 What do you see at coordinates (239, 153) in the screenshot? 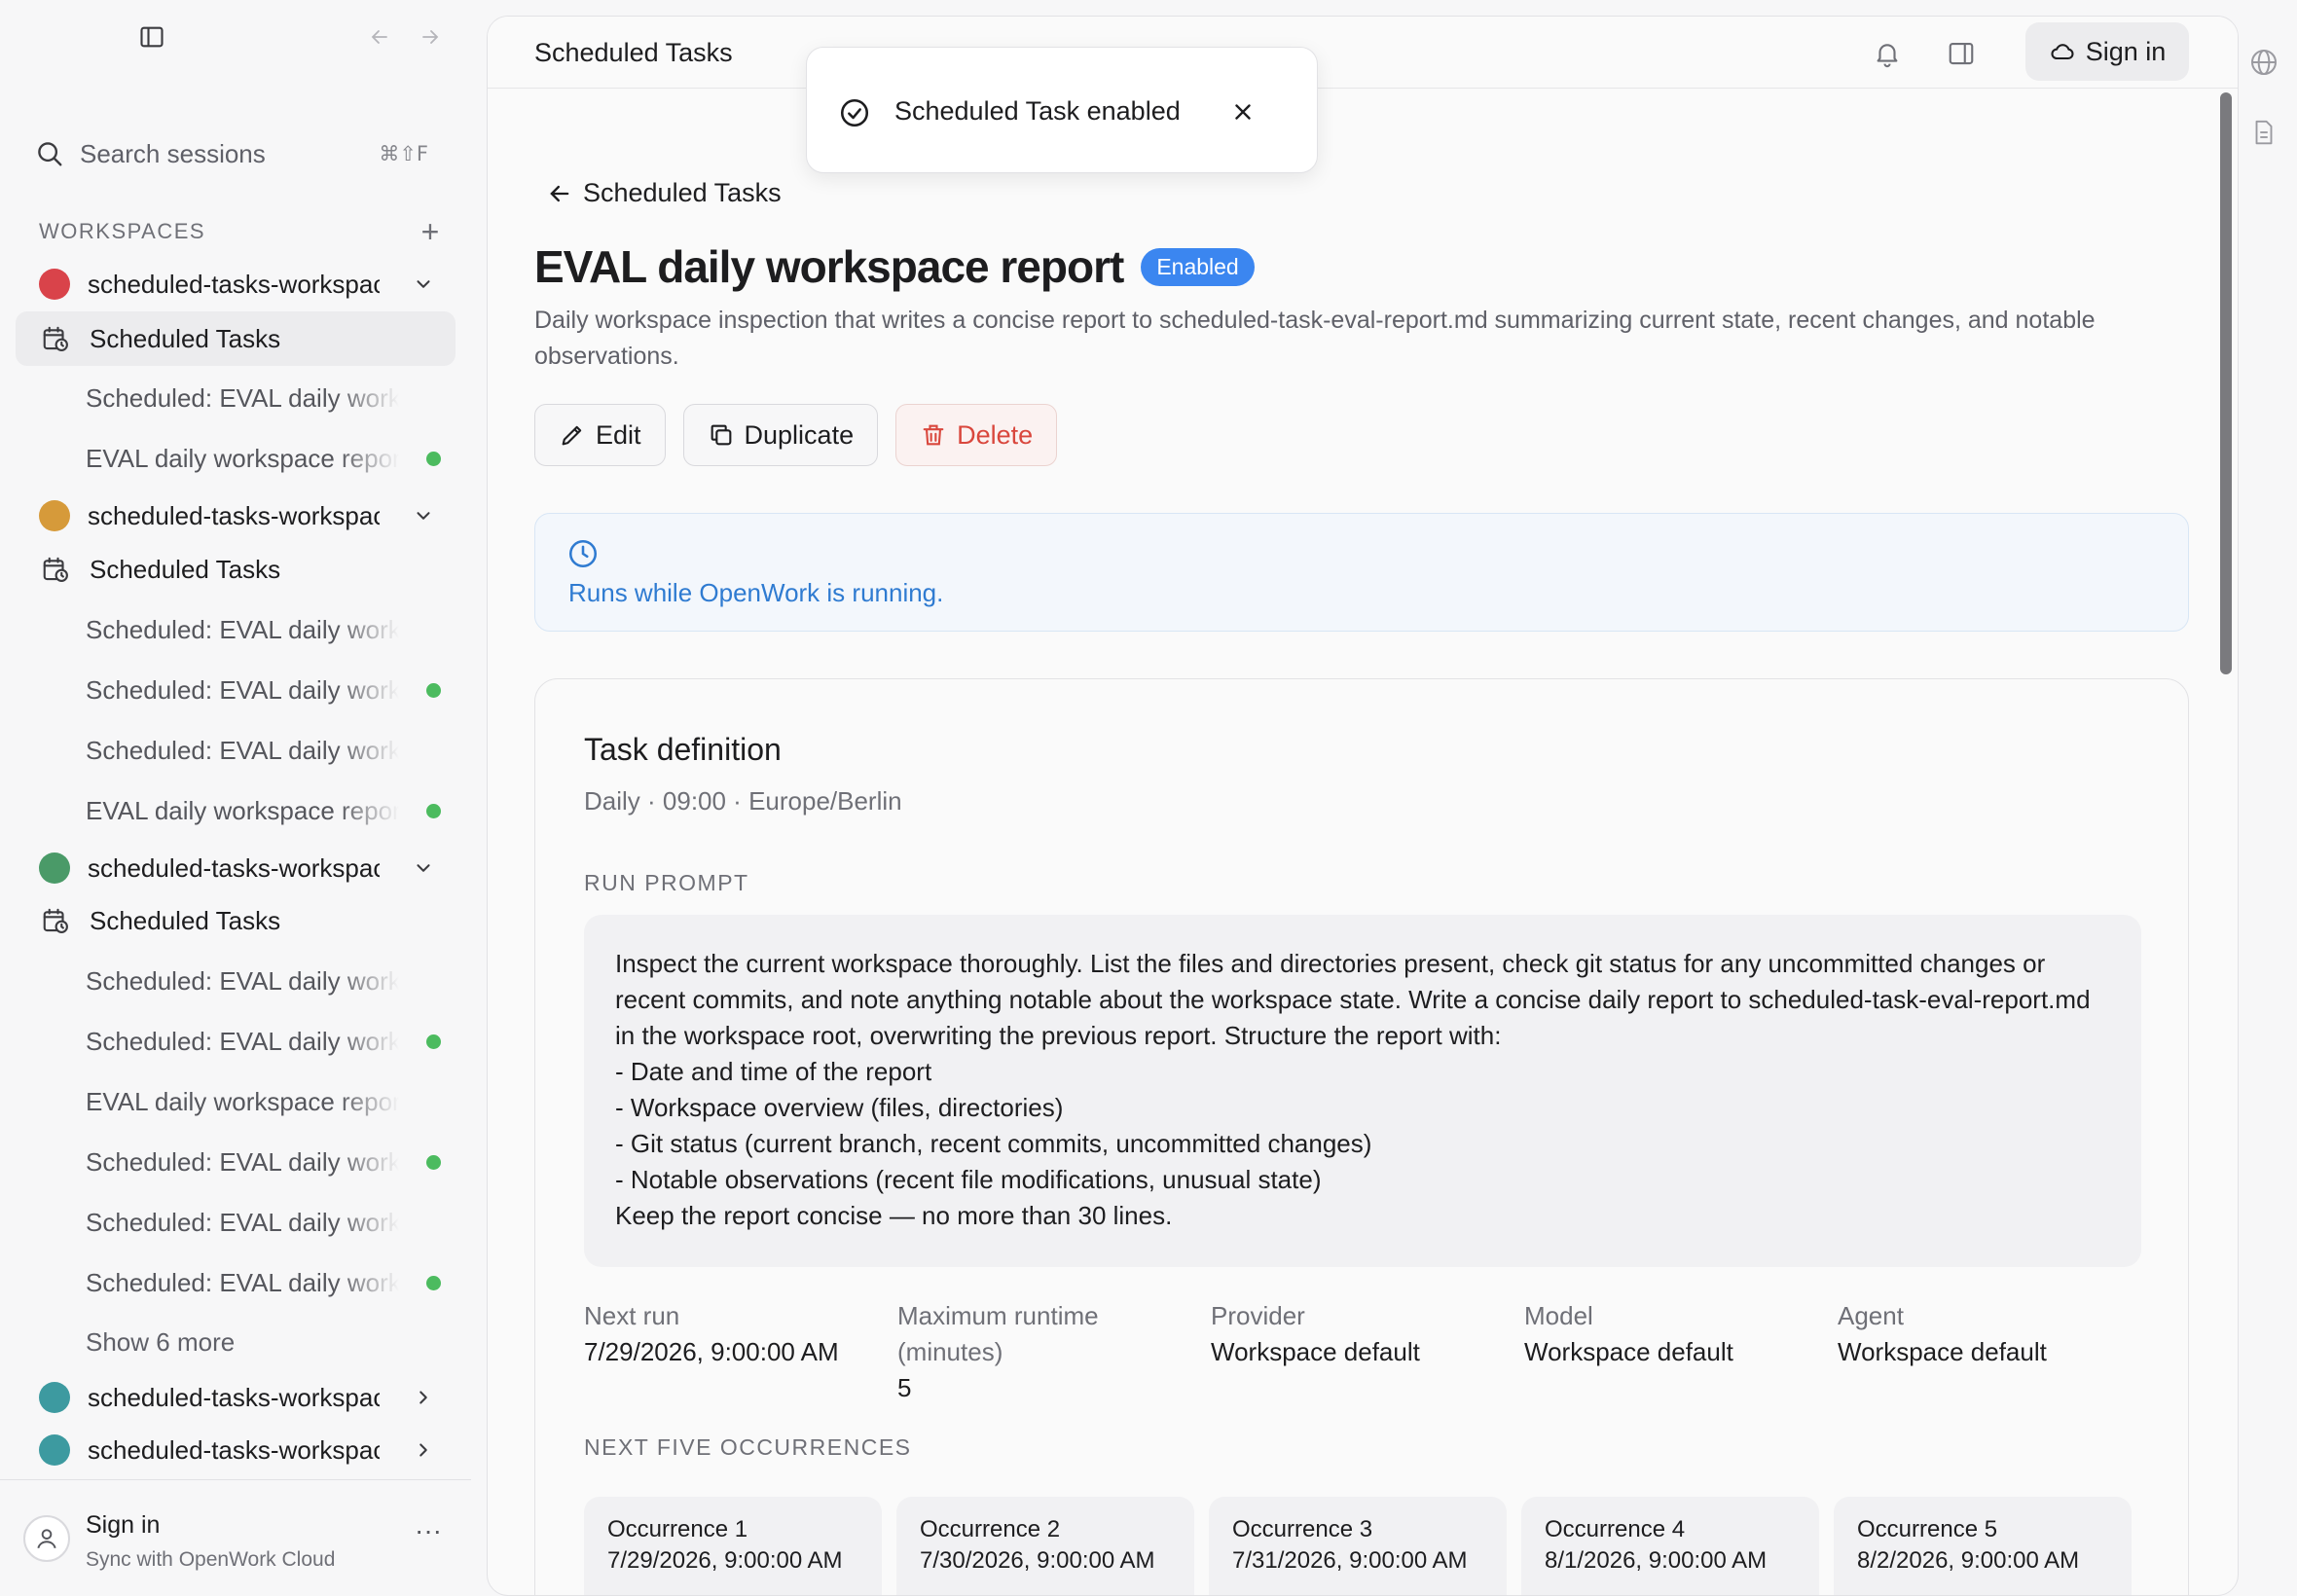
I see `search-sessions: Search sessions ⌘⇧F` at bounding box center [239, 153].